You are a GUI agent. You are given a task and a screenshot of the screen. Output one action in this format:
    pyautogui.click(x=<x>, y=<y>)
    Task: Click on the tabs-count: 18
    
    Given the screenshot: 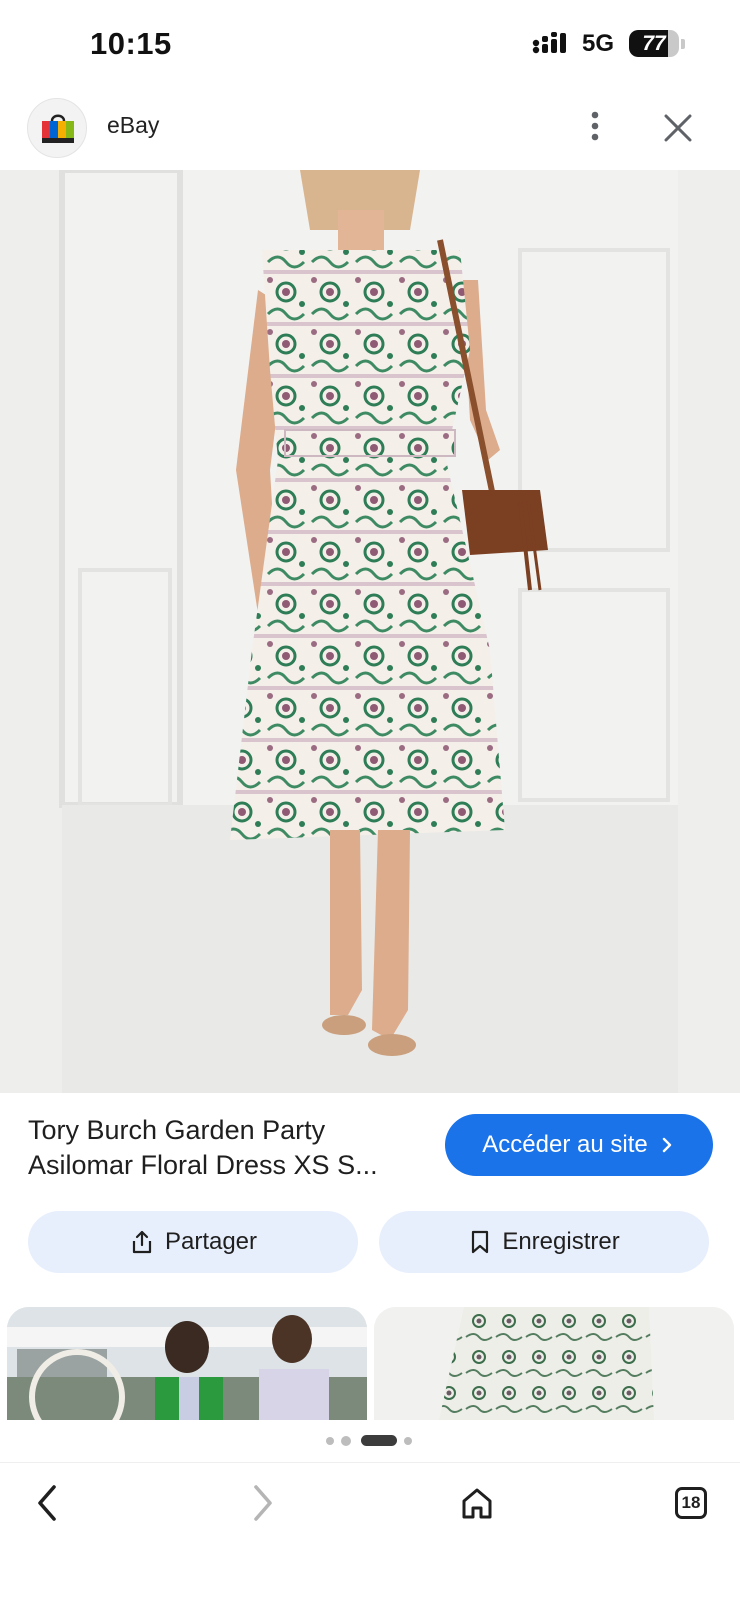 What is the action you would take?
    pyautogui.click(x=691, y=1503)
    